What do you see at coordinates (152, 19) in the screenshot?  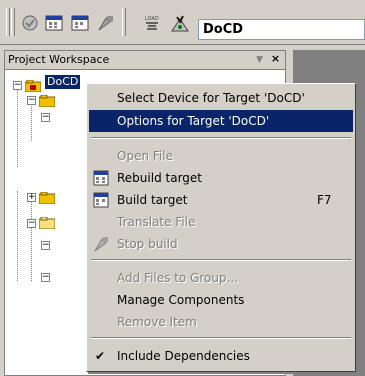 I see `svg-text: LOAD` at bounding box center [152, 19].